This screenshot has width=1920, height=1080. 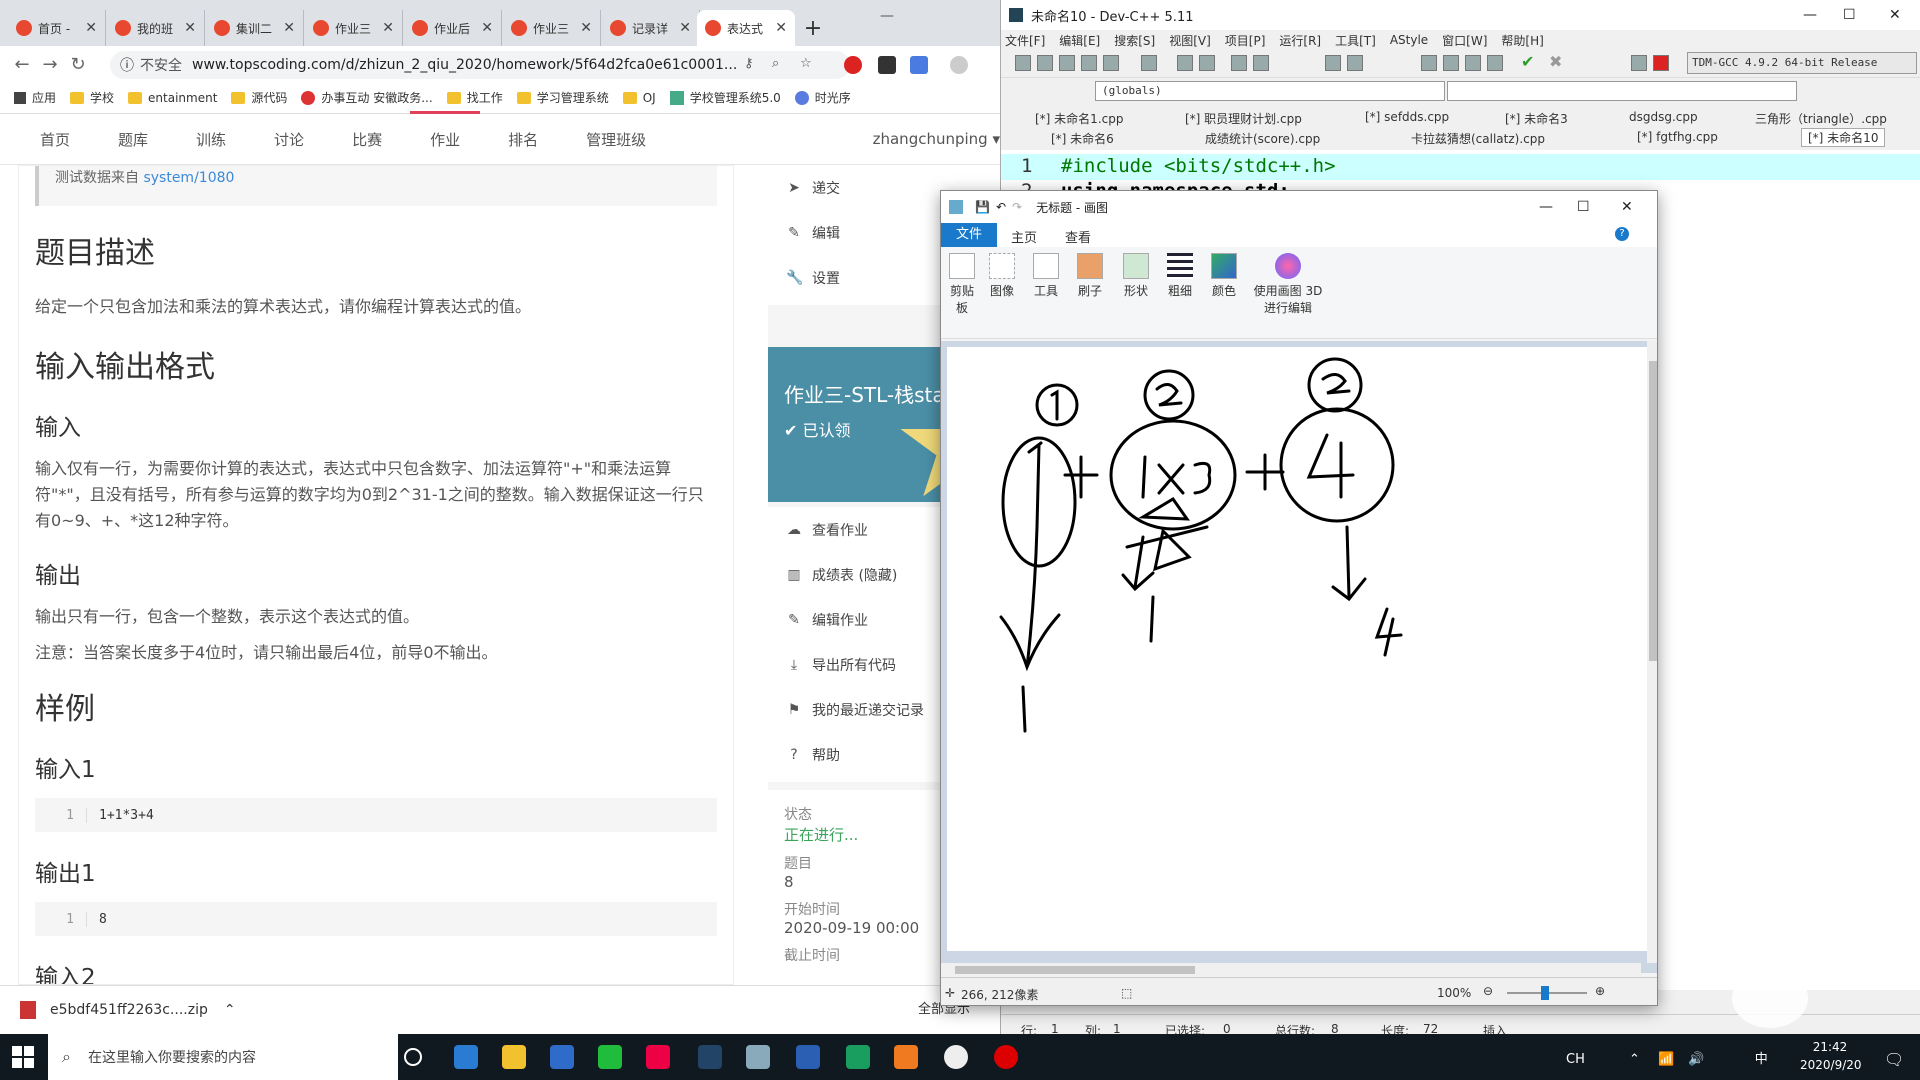 I want to click on replace-icon, so click(x=1261, y=63).